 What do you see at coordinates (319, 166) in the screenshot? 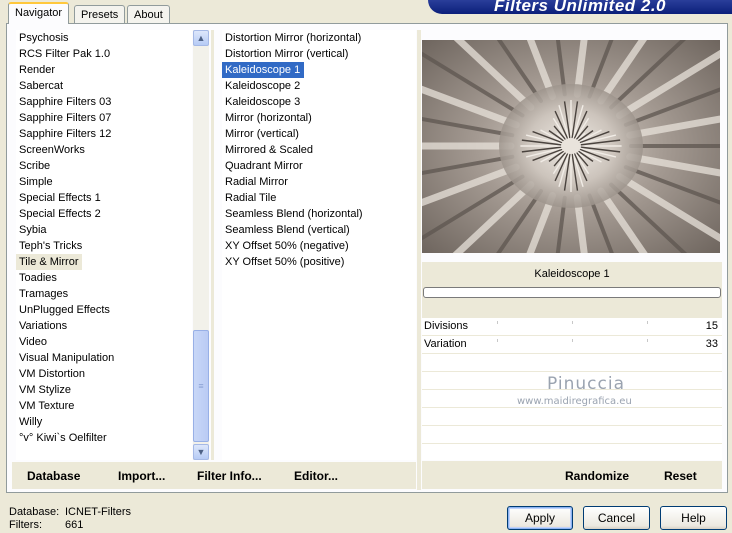
I see `filter-item: Quadrant Mirror` at bounding box center [319, 166].